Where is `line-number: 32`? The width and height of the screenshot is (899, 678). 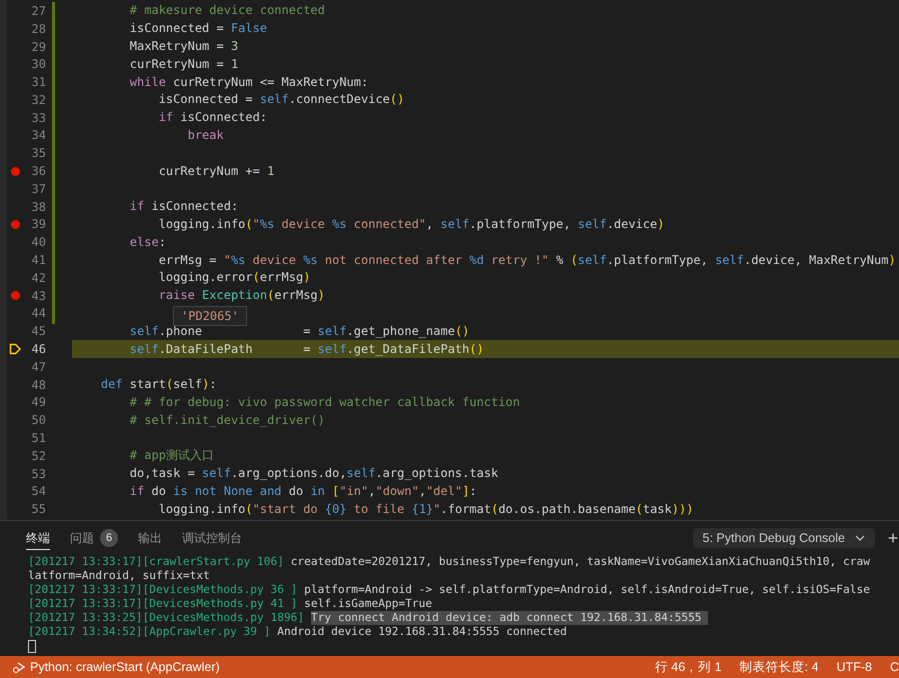 line-number: 32 is located at coordinates (38, 100).